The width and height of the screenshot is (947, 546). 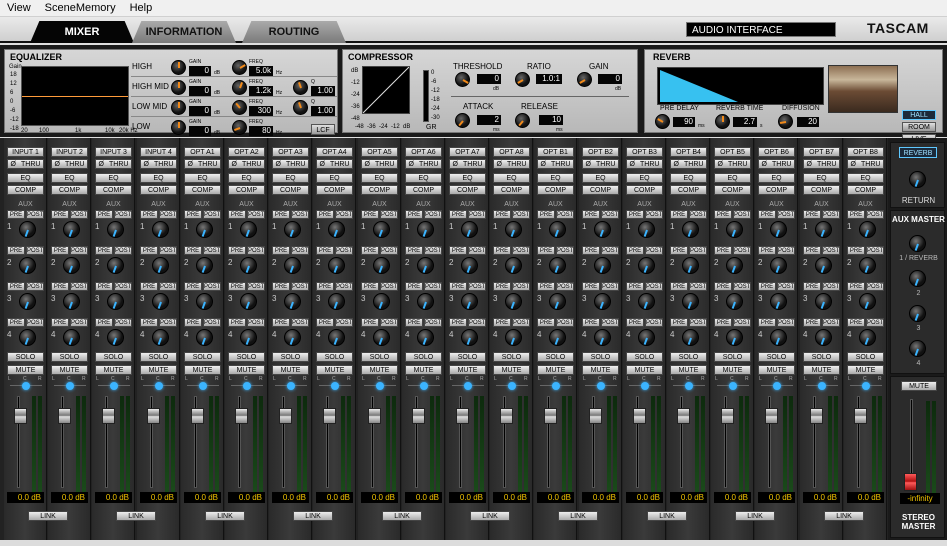 I want to click on master-fader, so click(x=910, y=482).